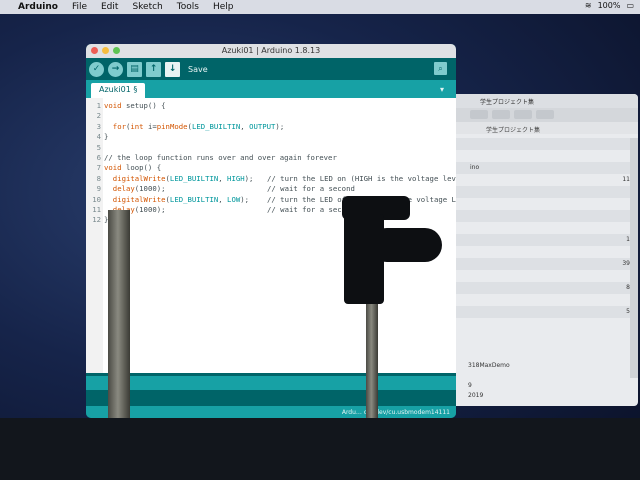 This screenshot has width=640, height=480. Describe the element at coordinates (271, 106) in the screenshot. I see `code-line: 1 void setup() {` at that location.